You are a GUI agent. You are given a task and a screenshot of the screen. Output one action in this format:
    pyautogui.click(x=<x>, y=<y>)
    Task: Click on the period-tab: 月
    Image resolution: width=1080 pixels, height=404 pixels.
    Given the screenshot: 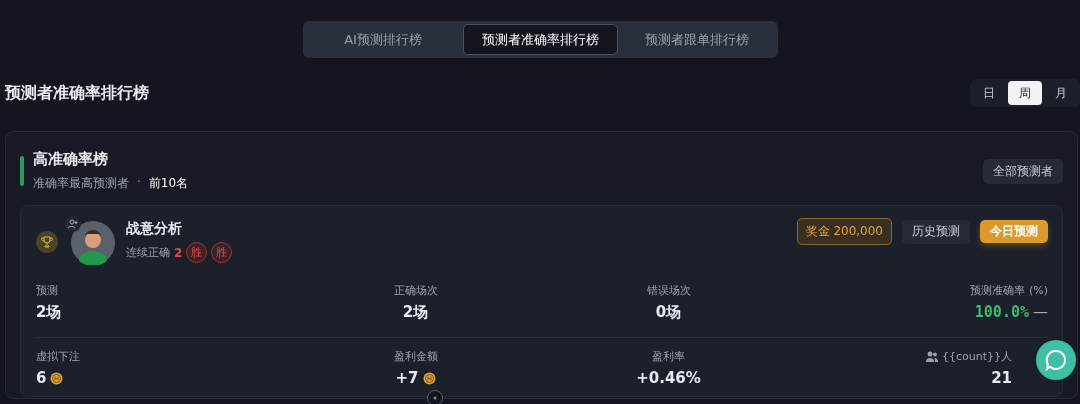 What is the action you would take?
    pyautogui.click(x=1061, y=93)
    